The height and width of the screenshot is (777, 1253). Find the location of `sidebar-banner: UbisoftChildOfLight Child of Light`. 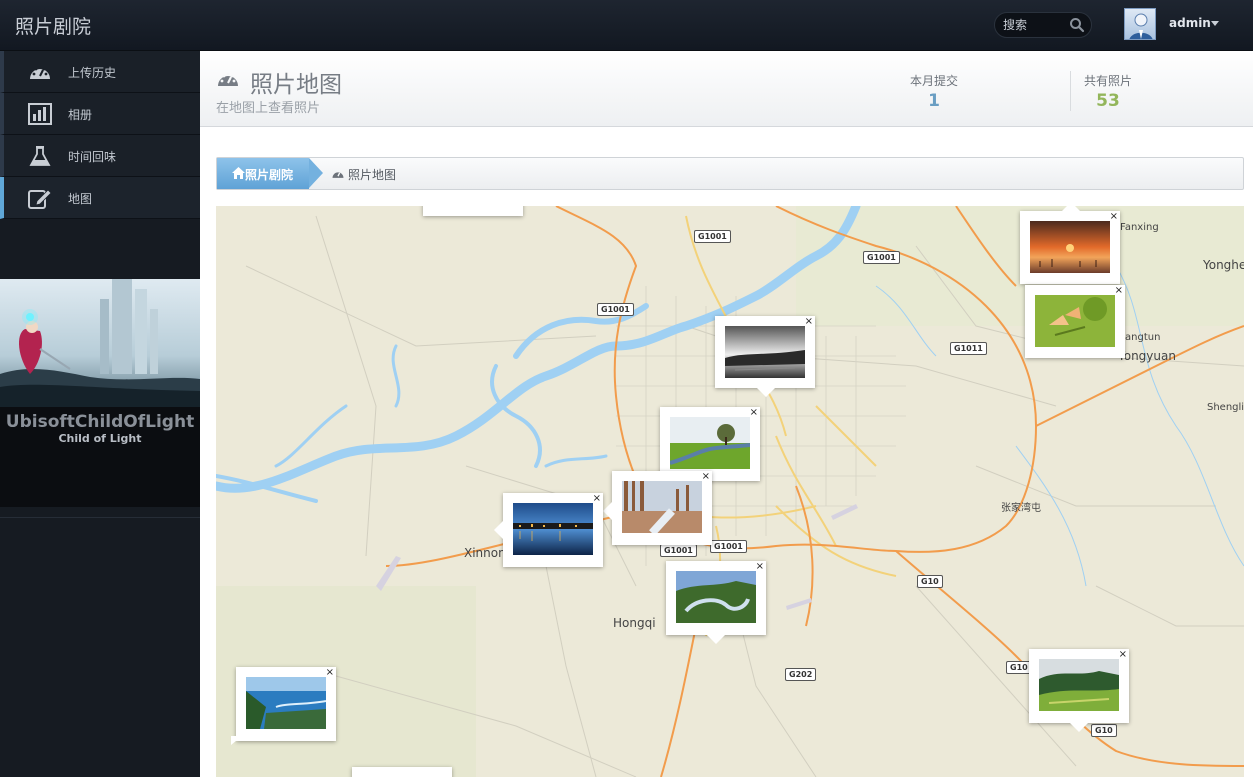

sidebar-banner: UbisoftChildOfLight Child of Light is located at coordinates (100, 393).